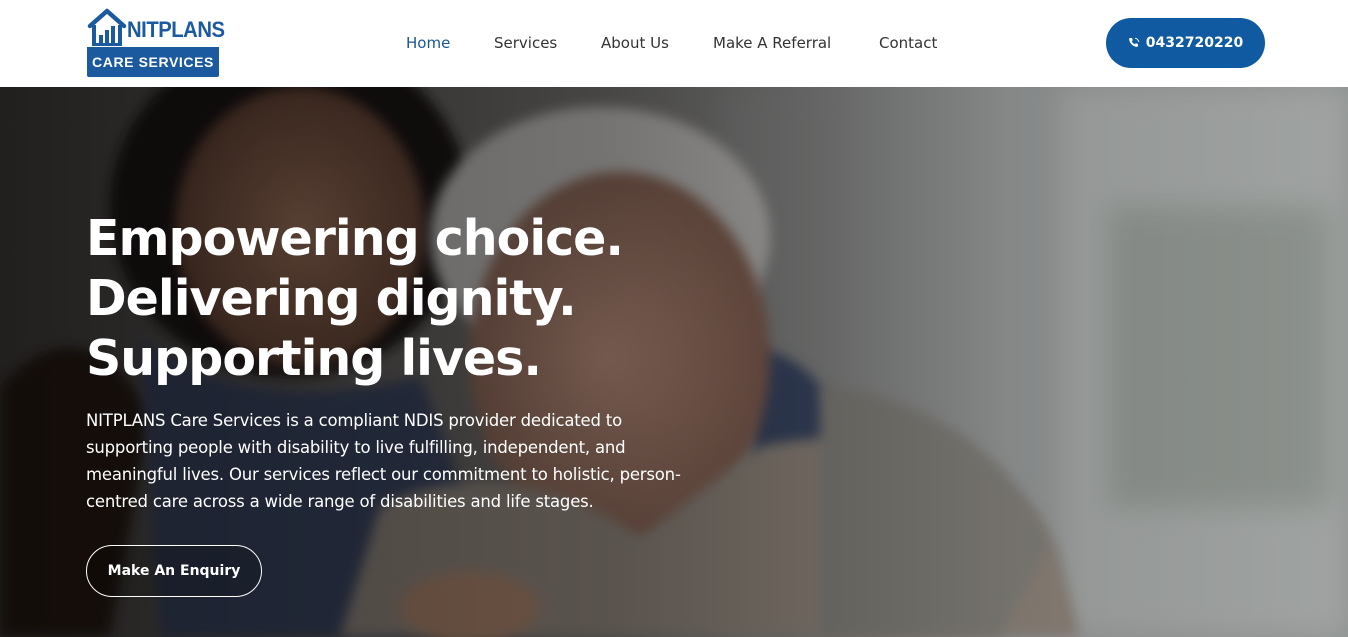 This screenshot has width=1348, height=637. Describe the element at coordinates (428, 43) in the screenshot. I see `nav-item-home: Home` at that location.